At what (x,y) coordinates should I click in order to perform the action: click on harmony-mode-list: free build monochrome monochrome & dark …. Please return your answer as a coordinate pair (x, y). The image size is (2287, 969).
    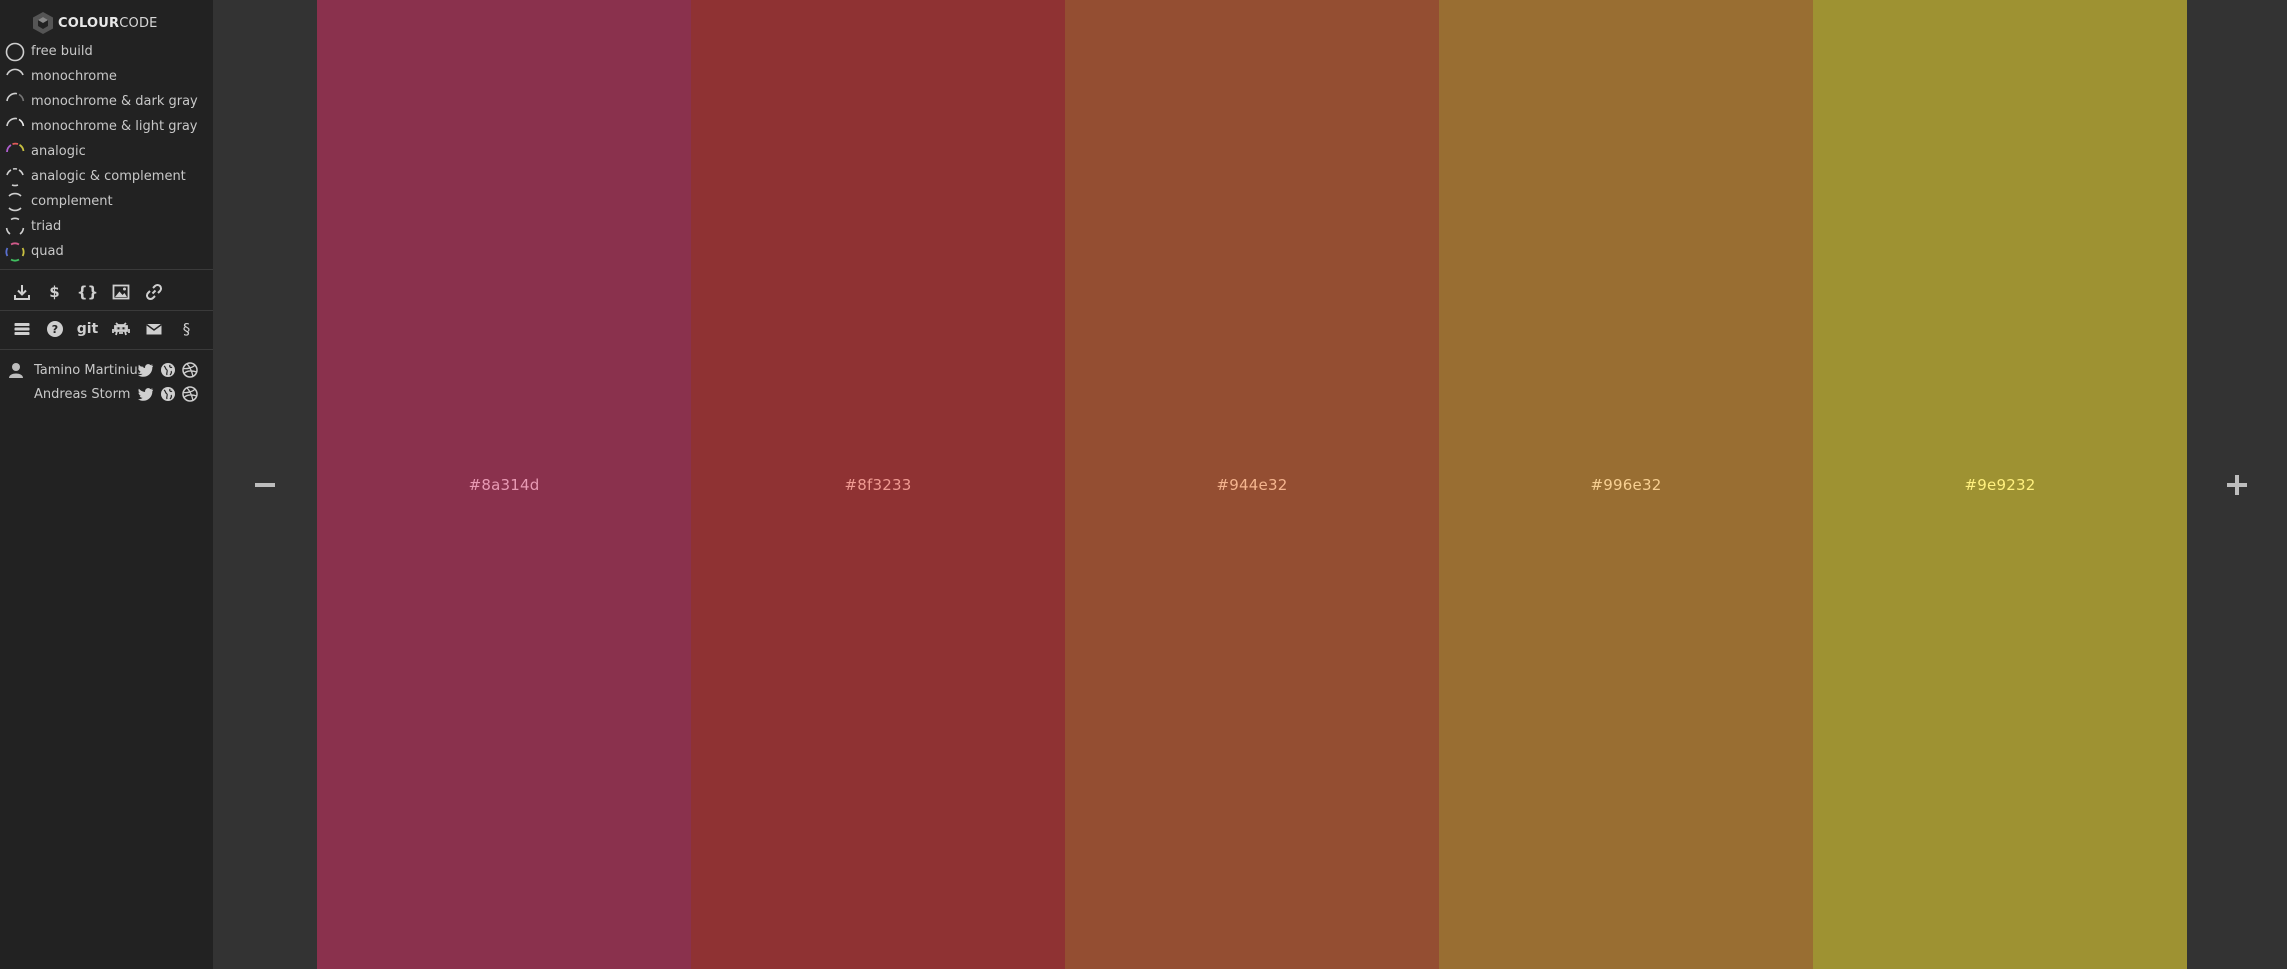
    Looking at the image, I should click on (106, 151).